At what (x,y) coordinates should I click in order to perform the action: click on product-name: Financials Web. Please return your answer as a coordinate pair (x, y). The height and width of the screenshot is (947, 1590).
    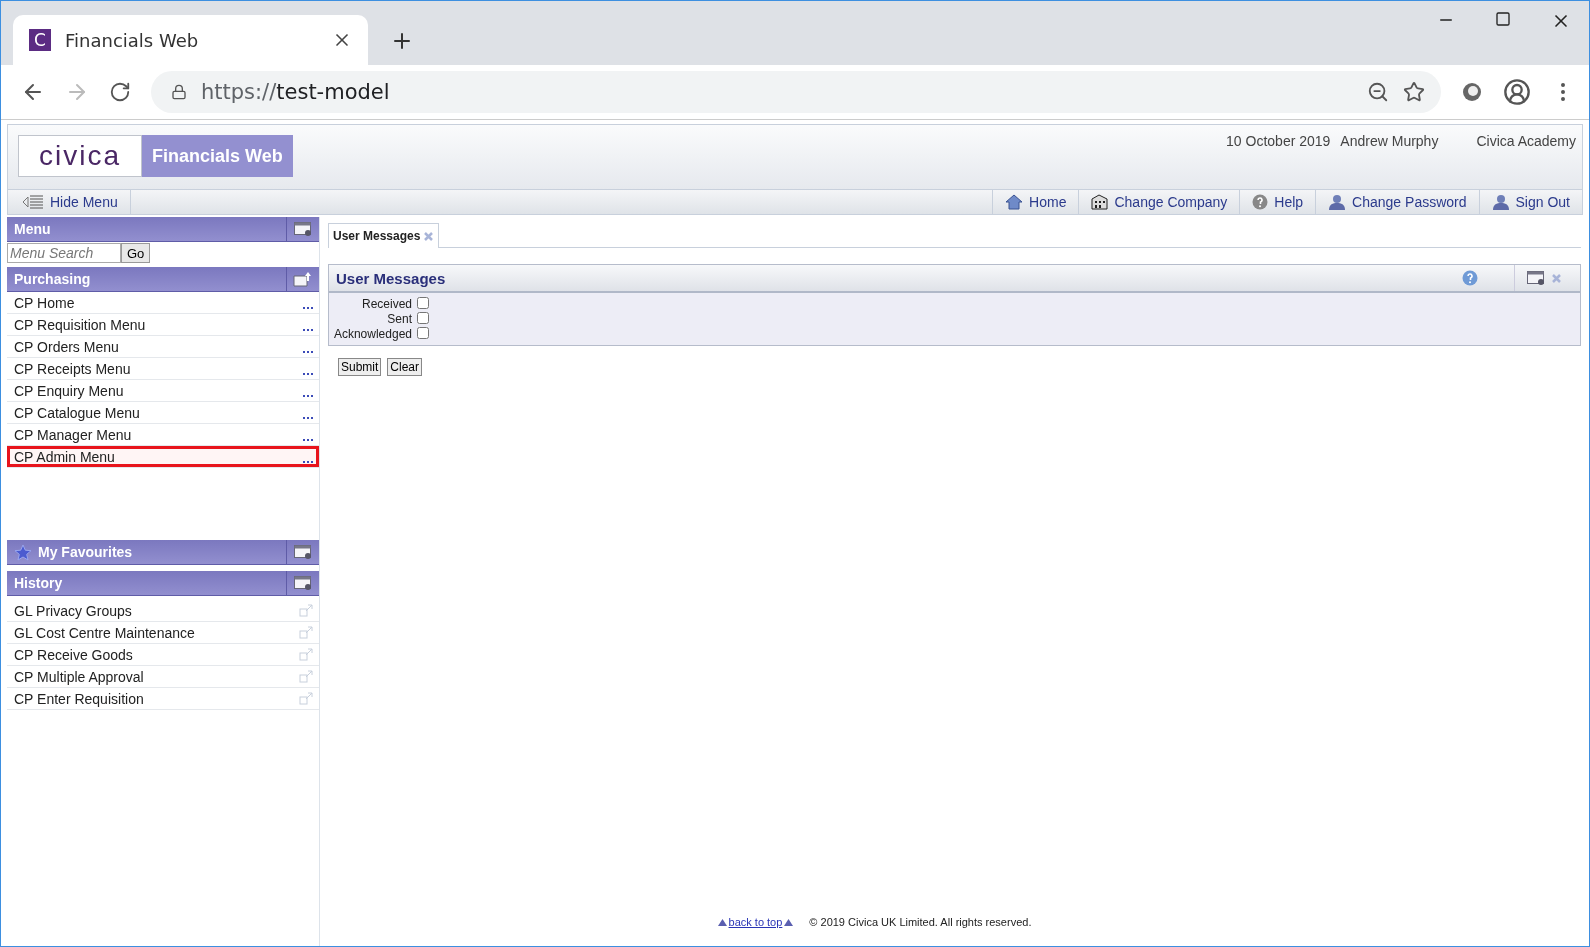
    Looking at the image, I should click on (217, 156).